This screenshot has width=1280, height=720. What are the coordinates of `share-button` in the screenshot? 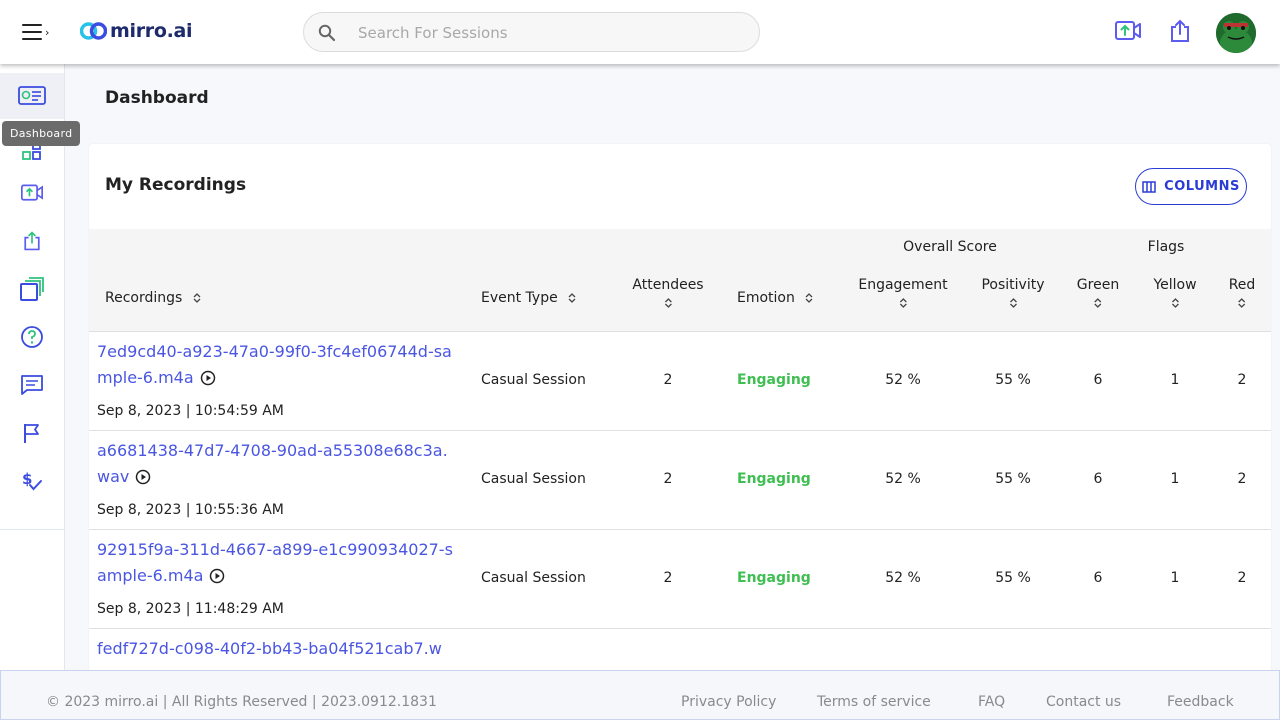 It's located at (1180, 33).